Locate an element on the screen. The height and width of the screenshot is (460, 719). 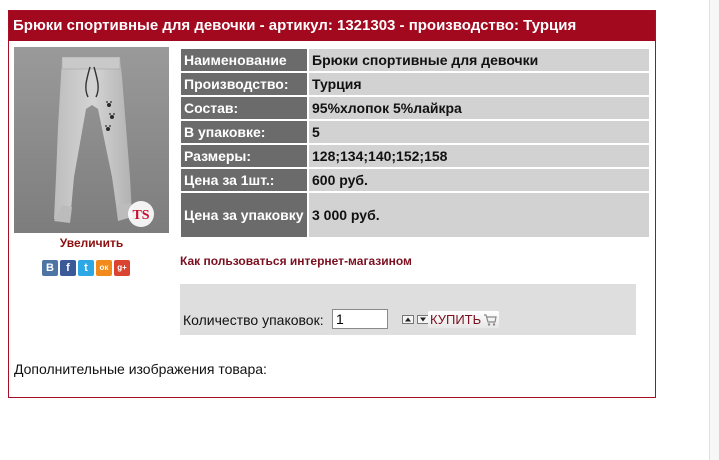
arrow-down-icon is located at coordinates (423, 319).